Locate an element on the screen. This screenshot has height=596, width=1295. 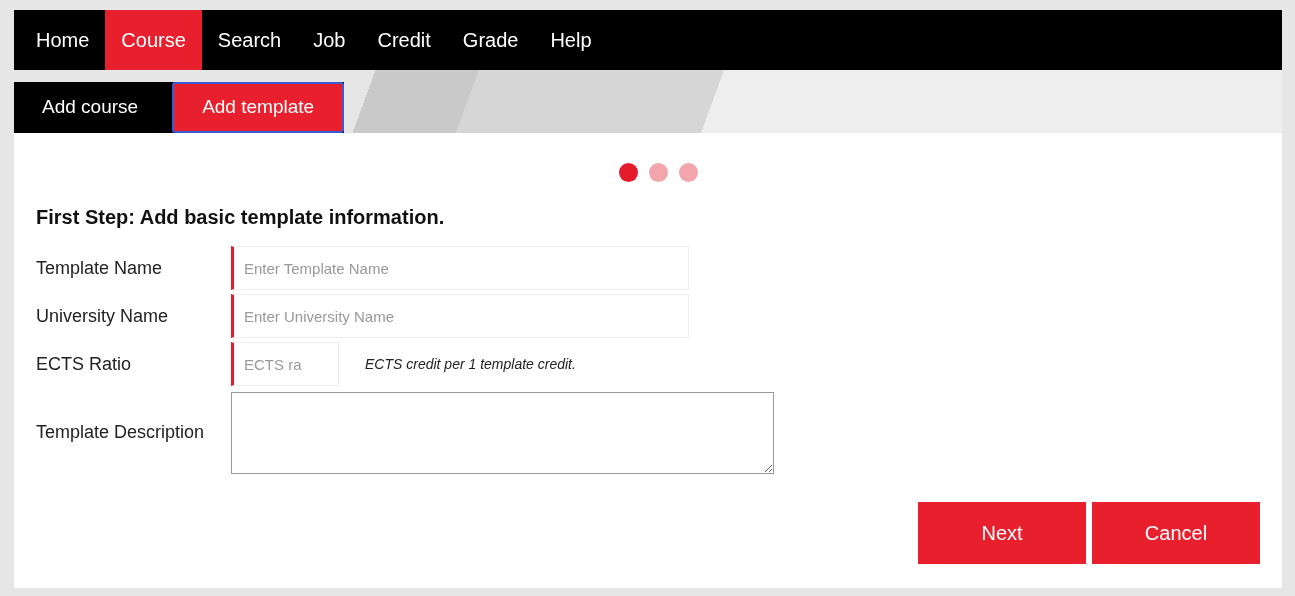
field-label: ECTS Ratio is located at coordinates (84, 364).